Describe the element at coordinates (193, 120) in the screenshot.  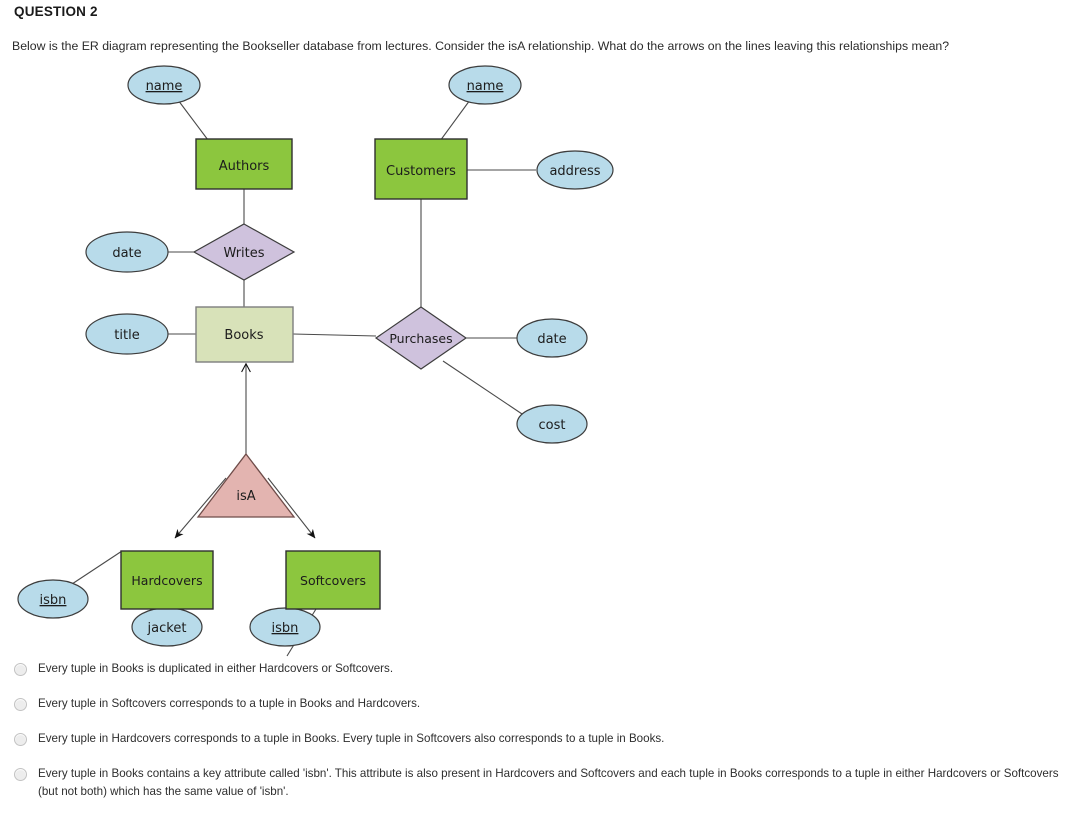
I see `edge-authorsname-authors` at that location.